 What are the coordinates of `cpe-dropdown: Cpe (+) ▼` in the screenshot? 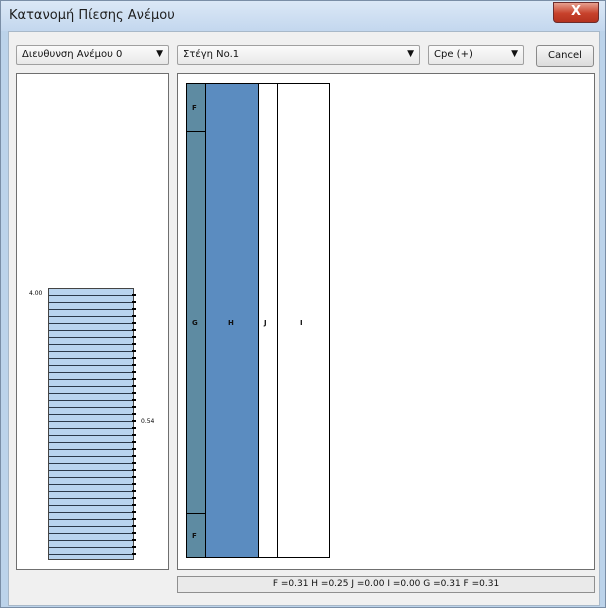 It's located at (476, 55).